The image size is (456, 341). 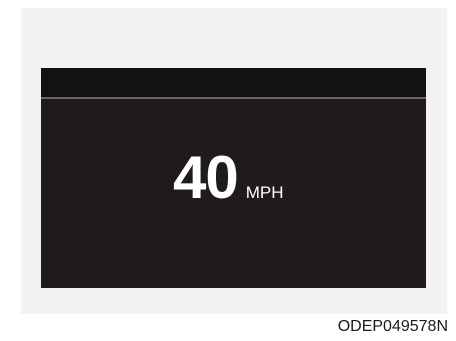 What do you see at coordinates (233, 82) in the screenshot?
I see `display-top-strip` at bounding box center [233, 82].